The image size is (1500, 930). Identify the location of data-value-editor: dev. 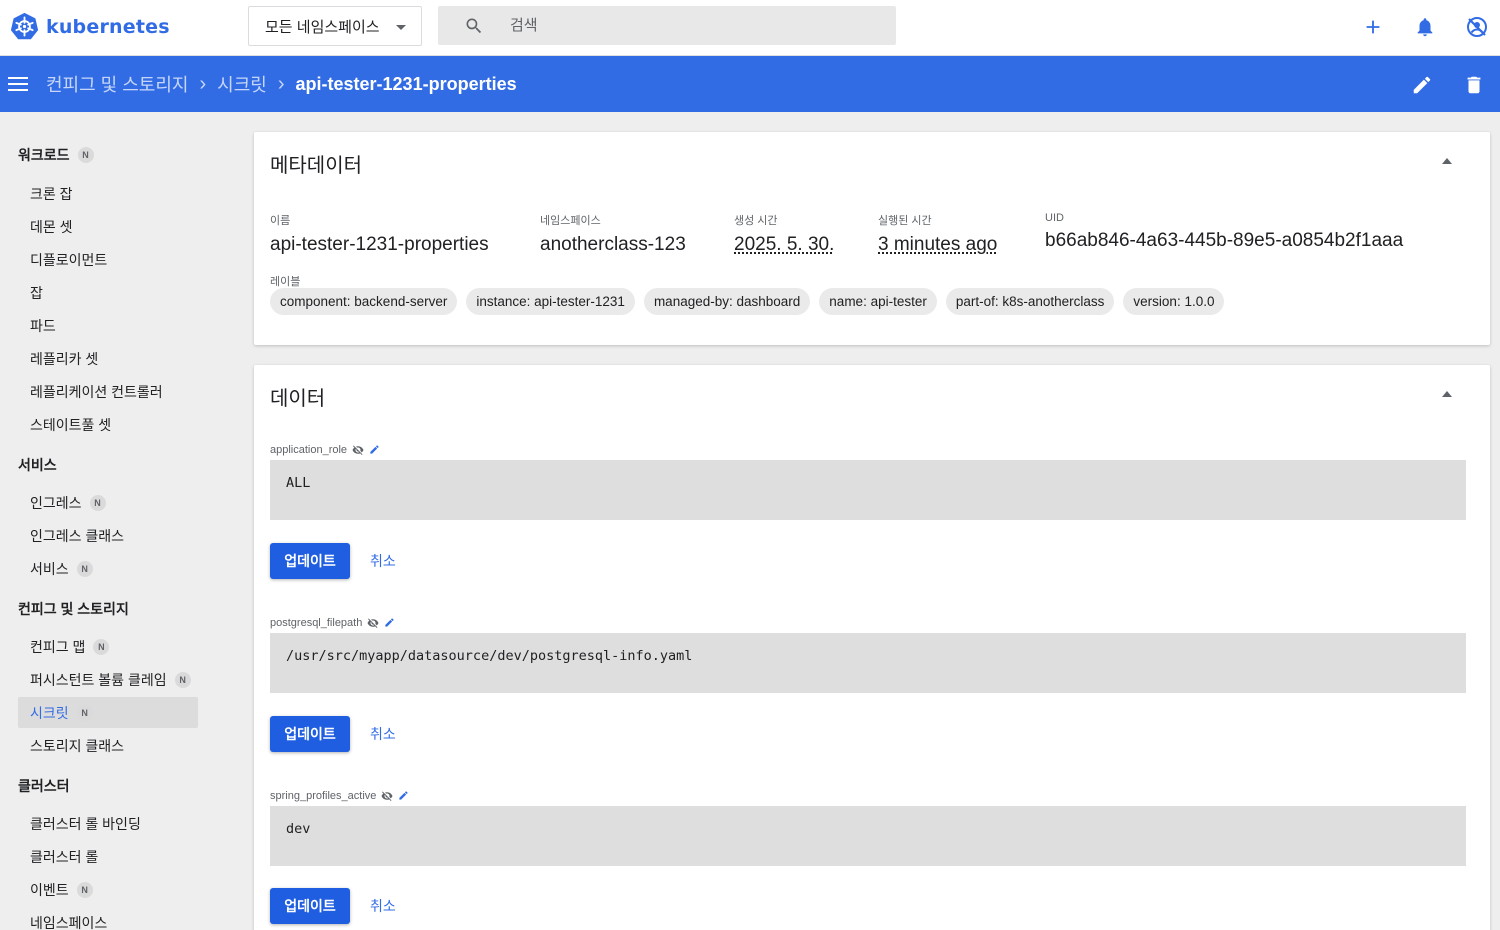
(868, 836).